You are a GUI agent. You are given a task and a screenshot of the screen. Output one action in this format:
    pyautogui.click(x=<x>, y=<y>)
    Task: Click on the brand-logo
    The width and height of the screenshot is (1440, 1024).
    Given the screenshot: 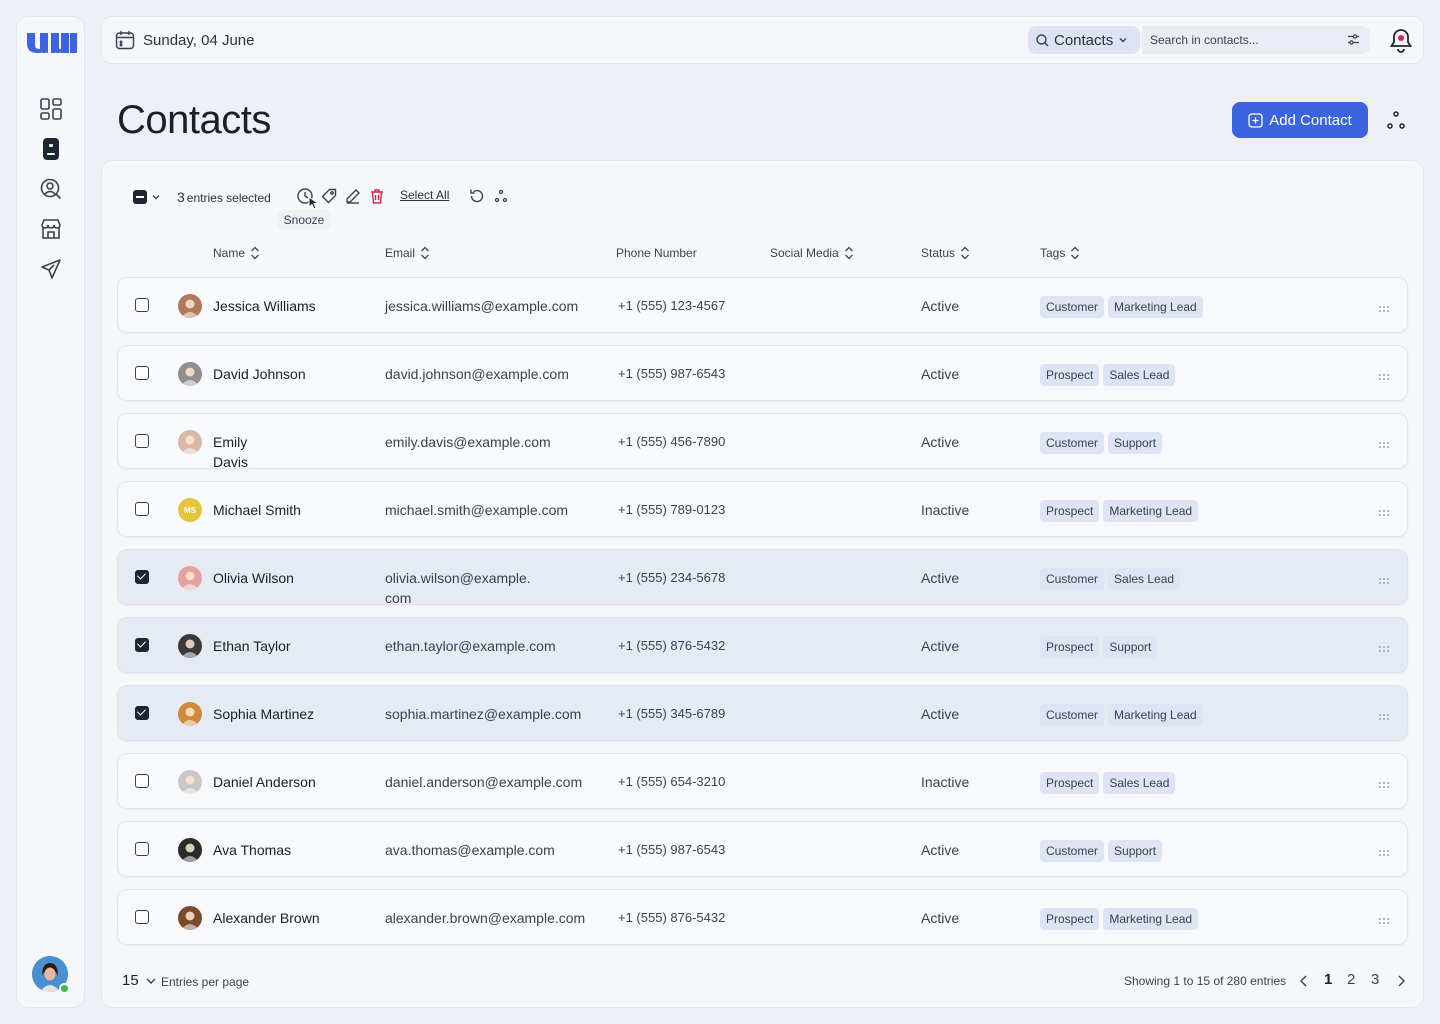 What is the action you would take?
    pyautogui.click(x=51, y=43)
    